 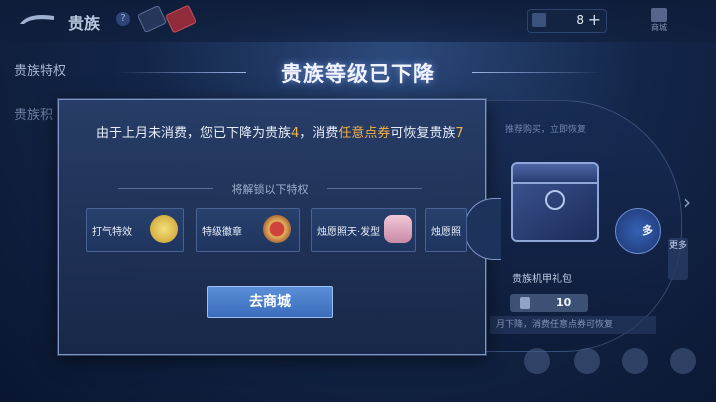 I want to click on more-button: 更多, so click(x=678, y=259).